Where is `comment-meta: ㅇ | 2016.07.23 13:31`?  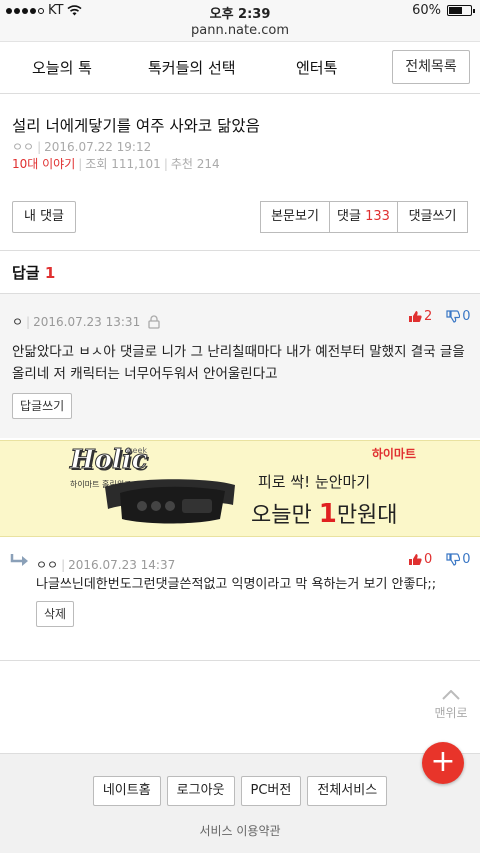 comment-meta: ㅇ | 2016.07.23 13:31 is located at coordinates (86, 321).